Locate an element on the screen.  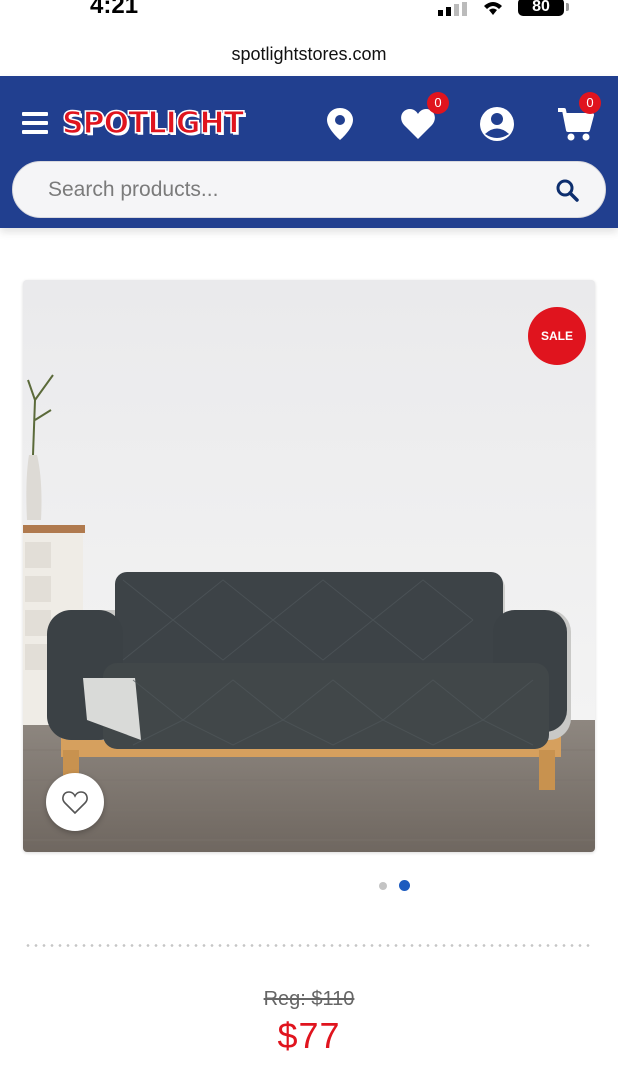
section-divider is located at coordinates (309, 945).